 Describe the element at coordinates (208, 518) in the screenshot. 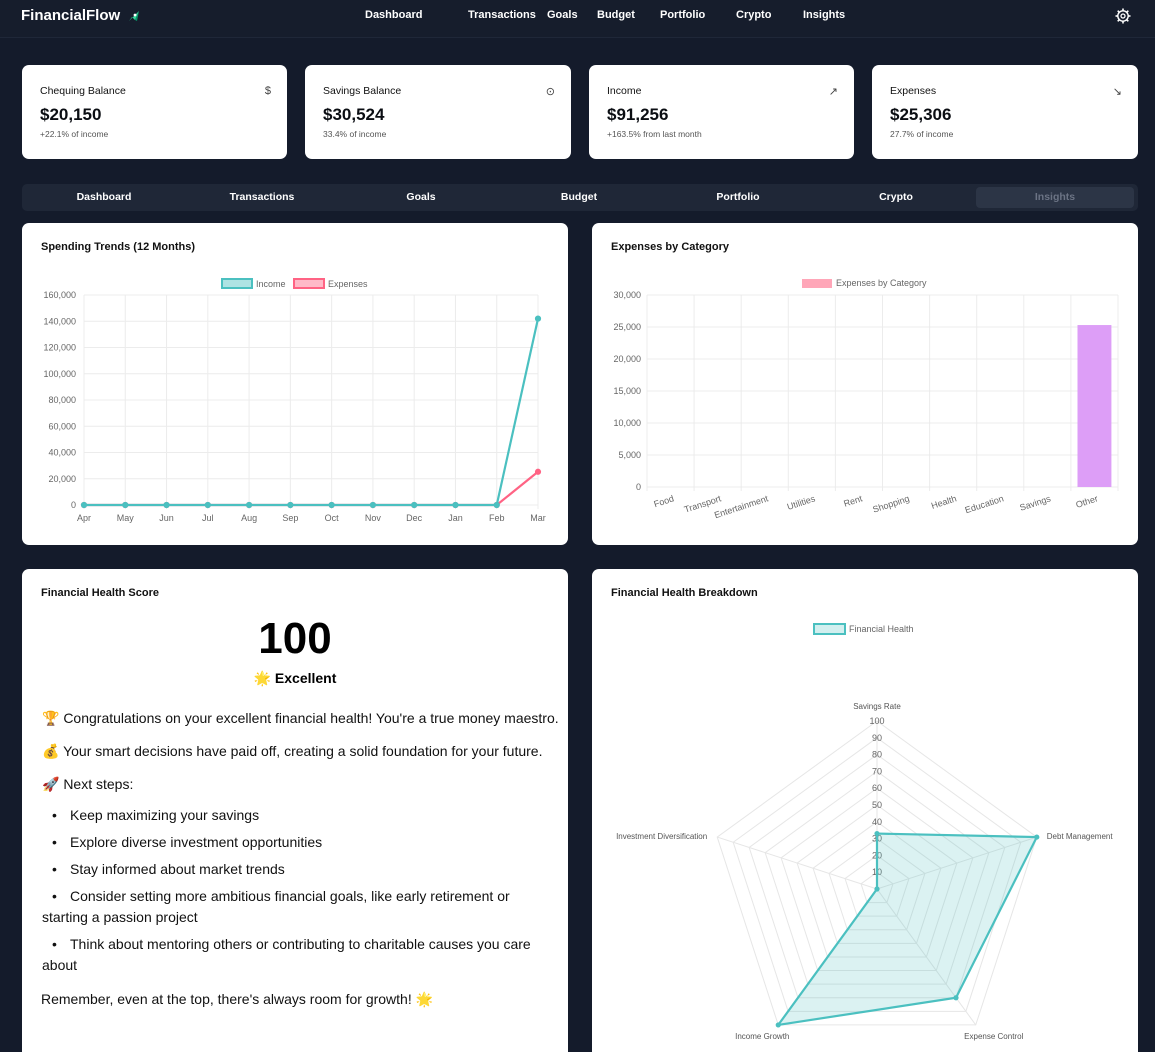

I see `x-tick-label: Jul` at that location.